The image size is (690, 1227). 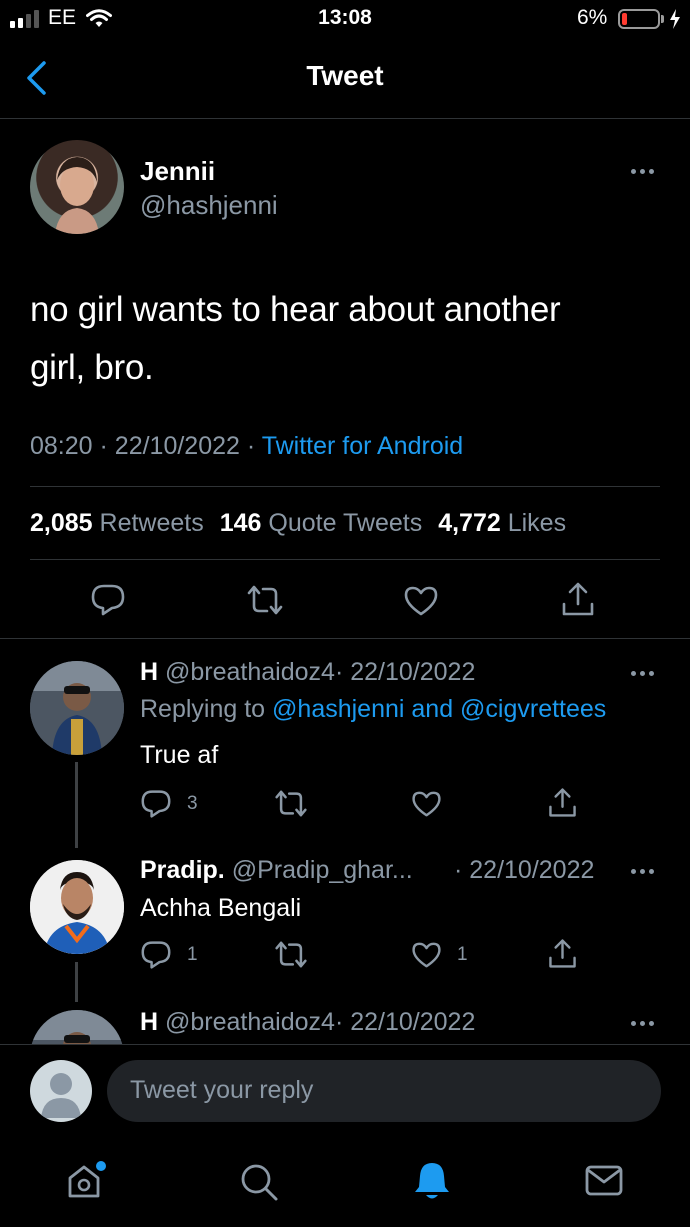 I want to click on likes-stat: 4,772 Likes, so click(x=502, y=523).